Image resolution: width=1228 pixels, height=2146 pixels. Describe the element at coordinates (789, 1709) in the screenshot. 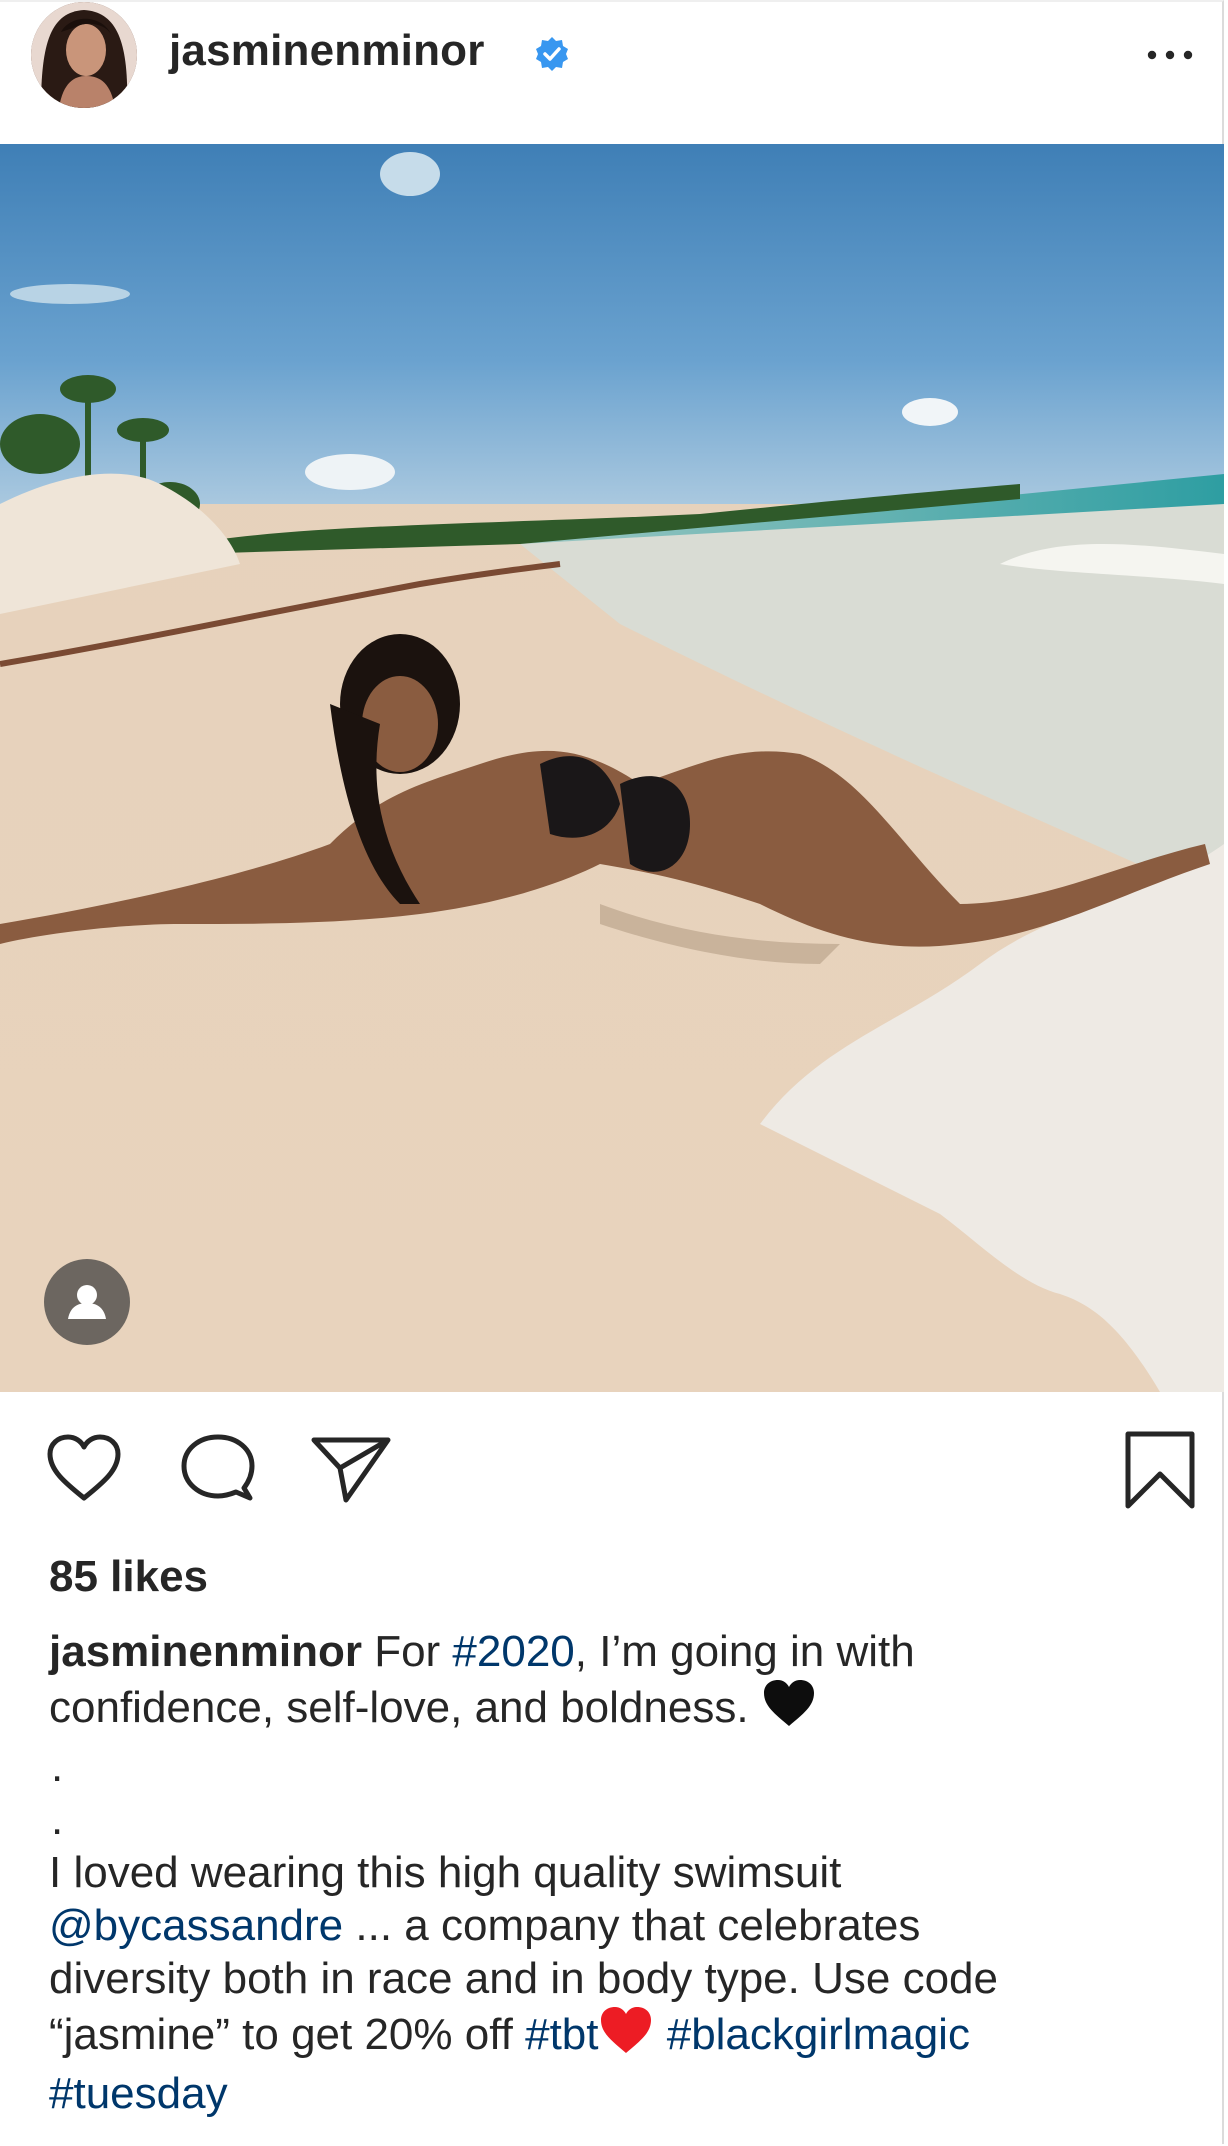

I see `black-heart-icon` at that location.